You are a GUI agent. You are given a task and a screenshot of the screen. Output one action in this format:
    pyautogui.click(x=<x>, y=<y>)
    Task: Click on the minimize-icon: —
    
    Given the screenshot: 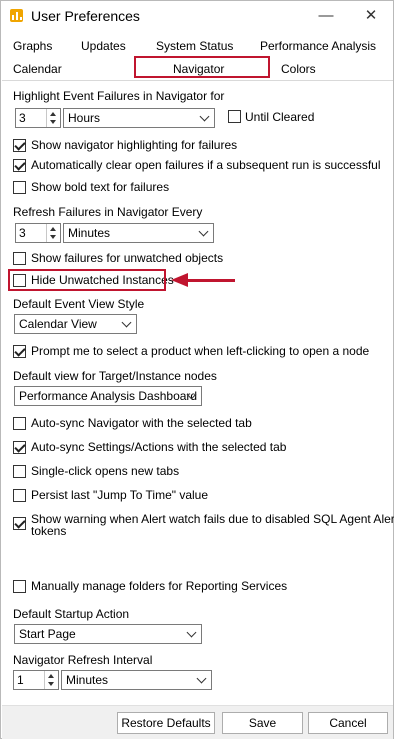 What is the action you would take?
    pyautogui.click(x=326, y=15)
    